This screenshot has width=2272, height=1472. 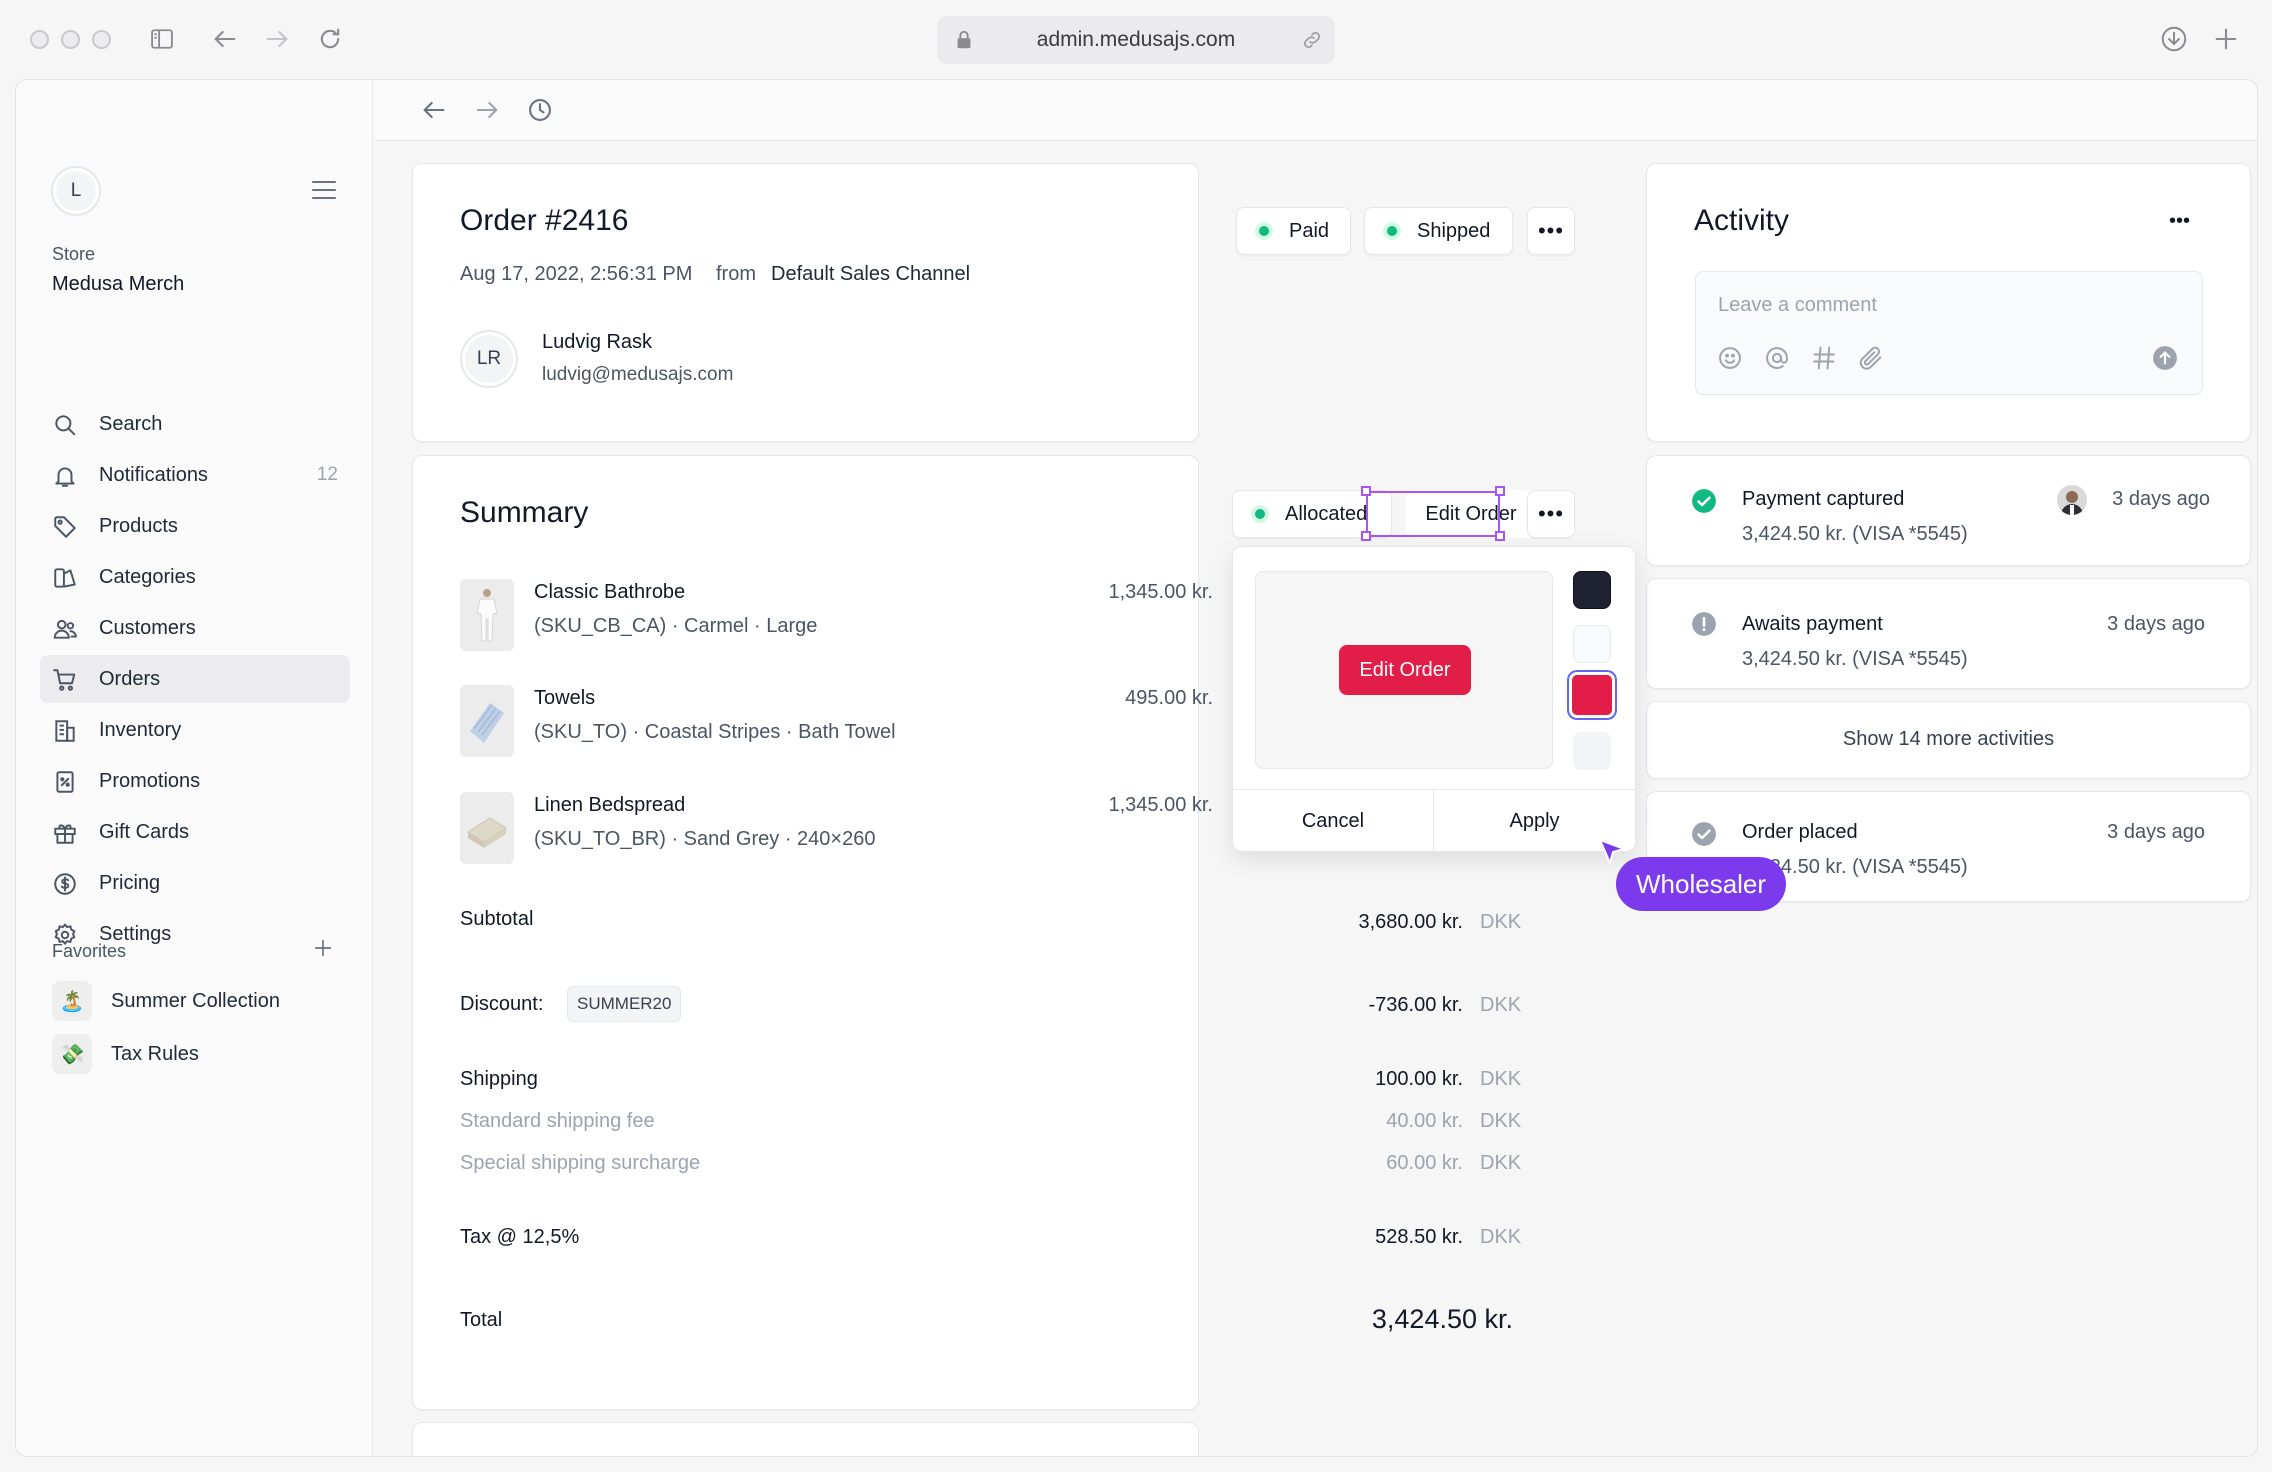 I want to click on customer-email: ludvig@medusajs.com, so click(x=637, y=375).